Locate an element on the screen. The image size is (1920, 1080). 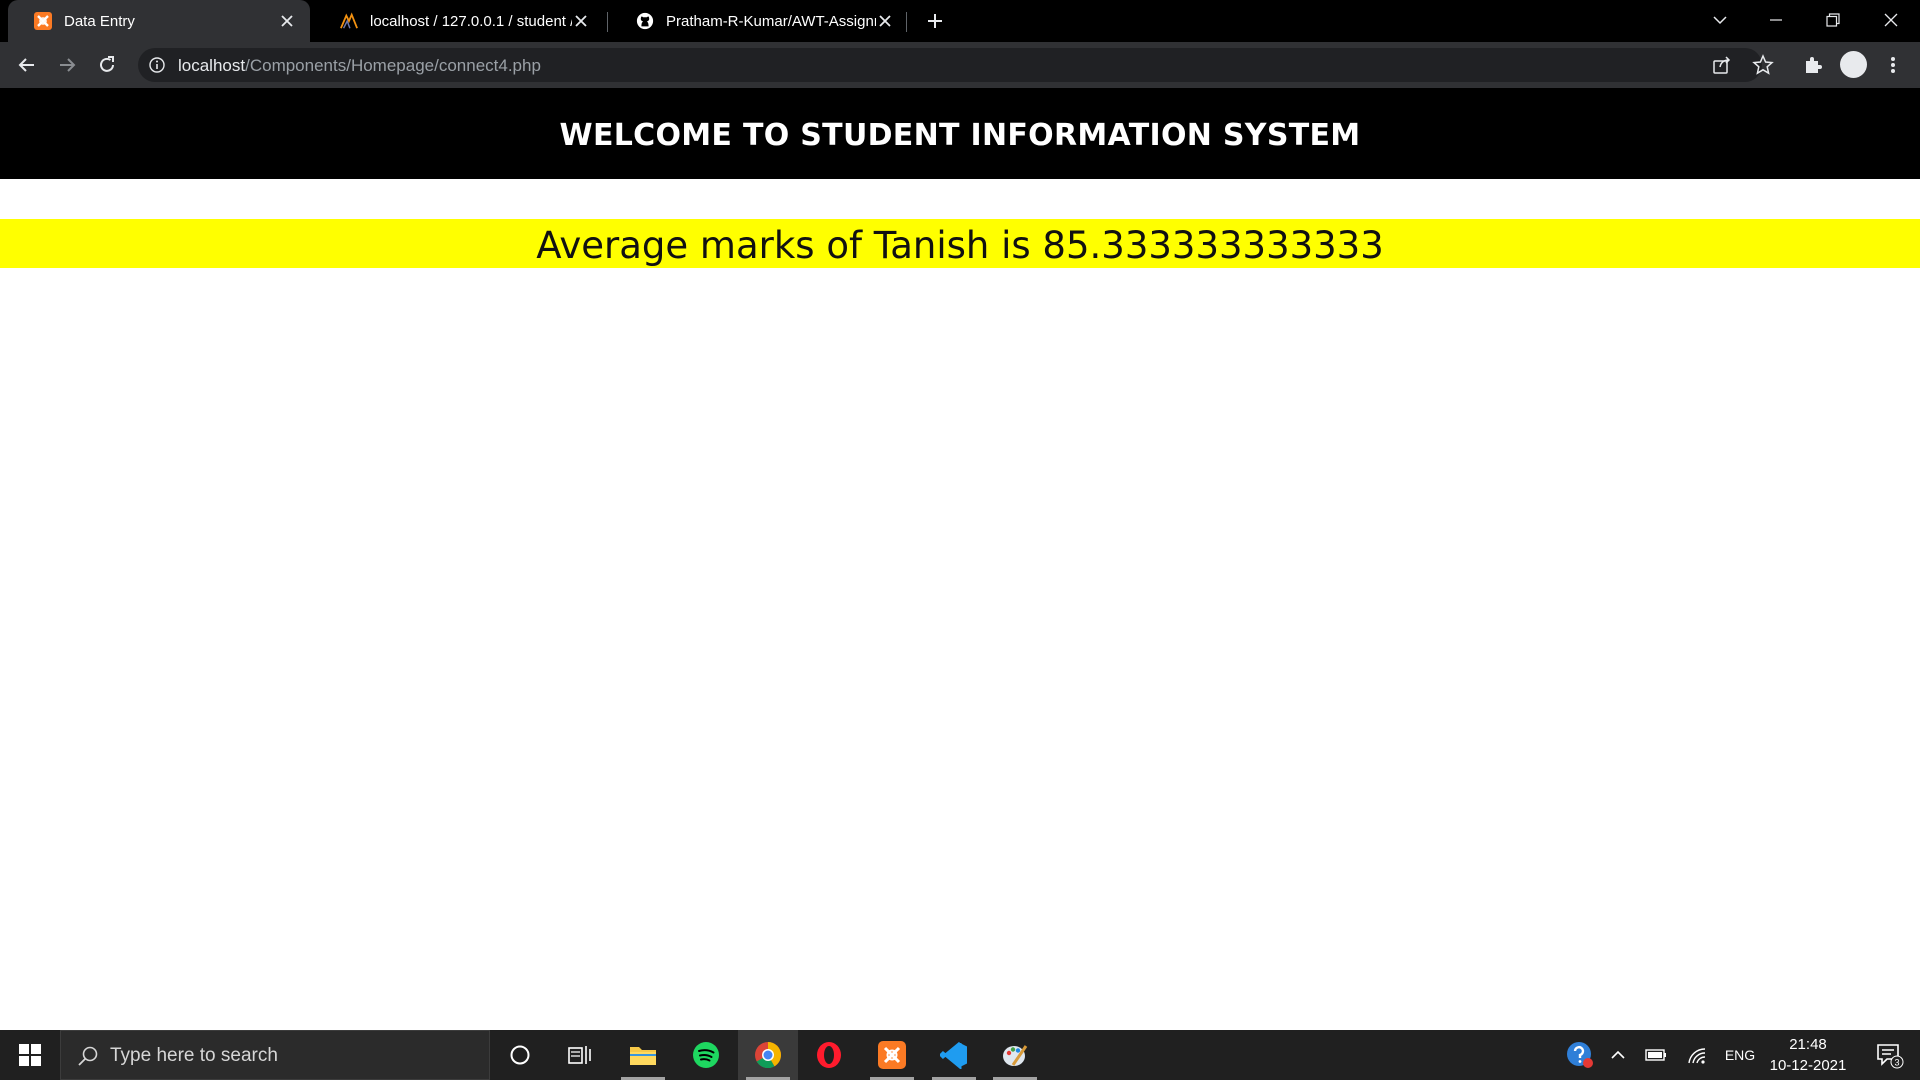
url-host: localhost is located at coordinates (212, 65).